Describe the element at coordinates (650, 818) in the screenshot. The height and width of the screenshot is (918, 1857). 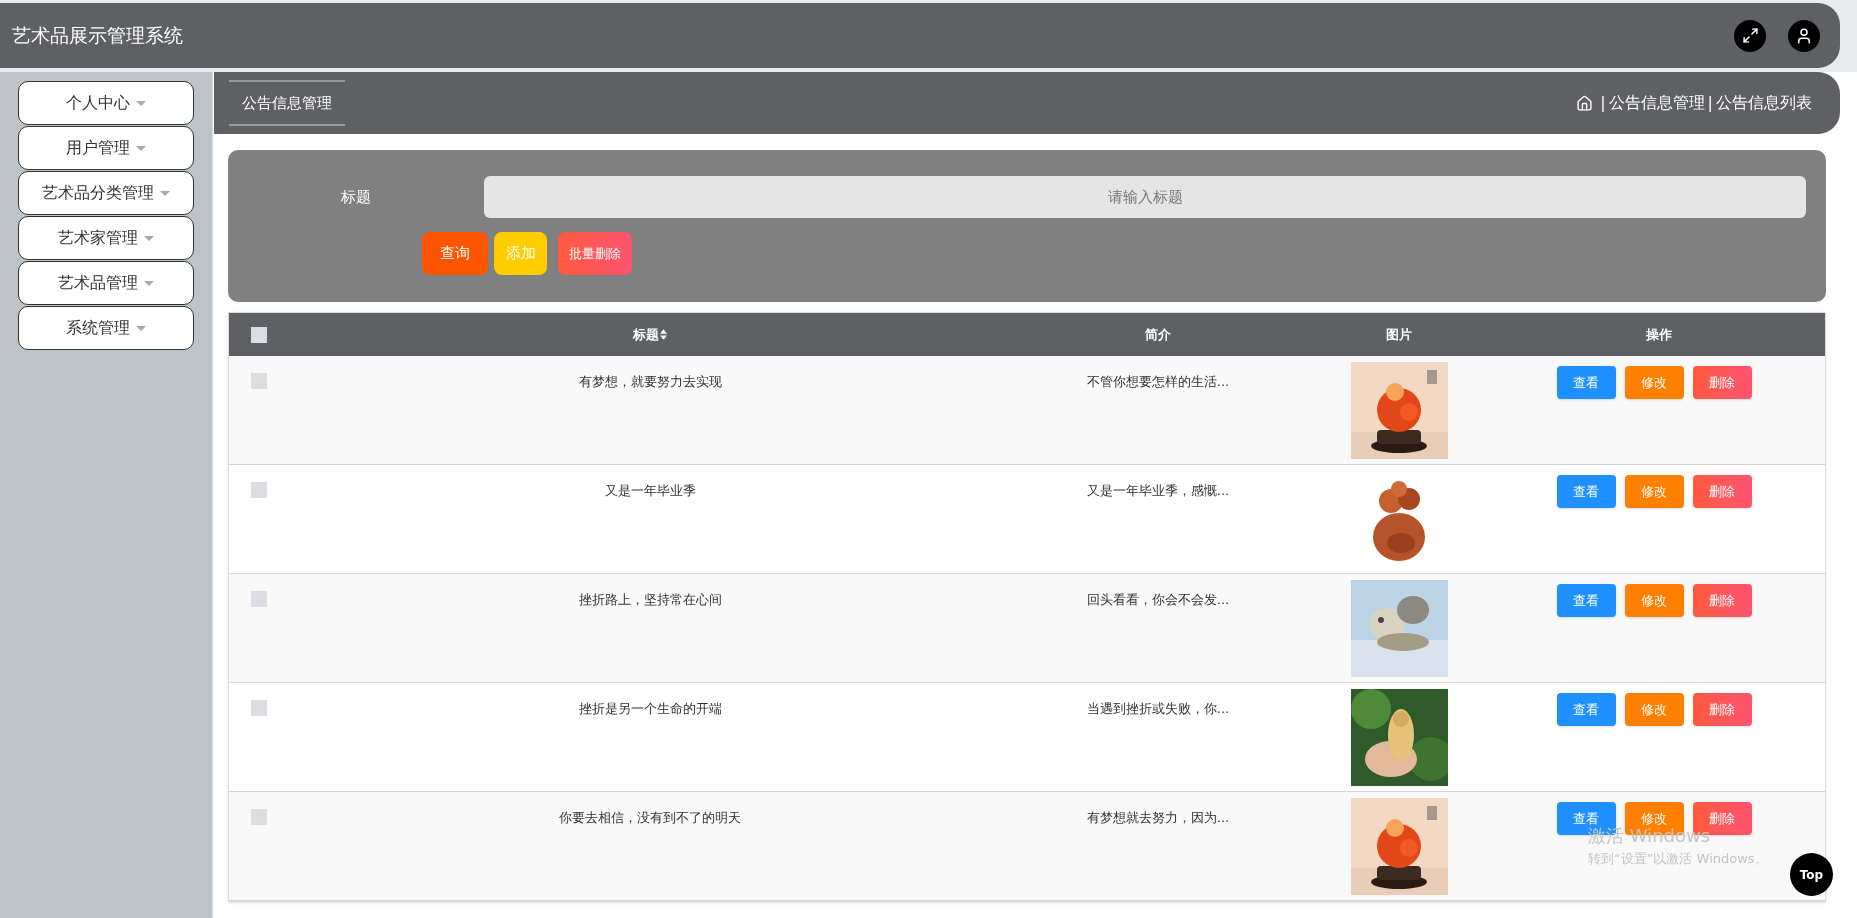
I see `table-cell-text: 你要去相信，没有到不了的明天` at that location.